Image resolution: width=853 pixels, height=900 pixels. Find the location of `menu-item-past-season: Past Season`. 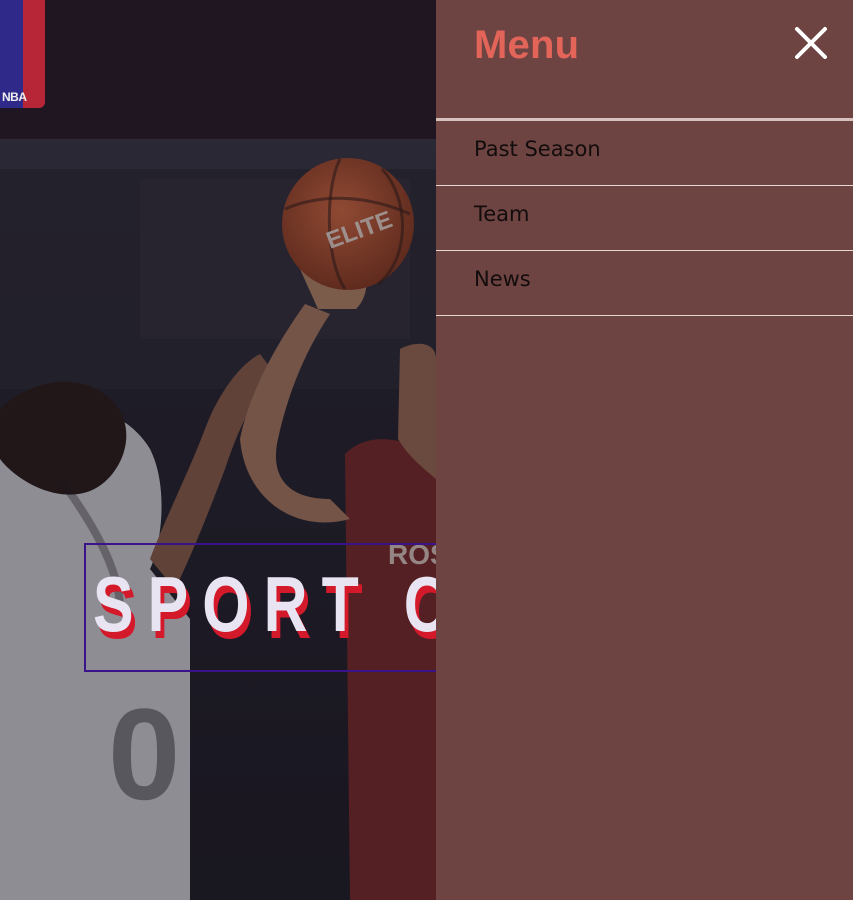

menu-item-past-season: Past Season is located at coordinates (644, 153).